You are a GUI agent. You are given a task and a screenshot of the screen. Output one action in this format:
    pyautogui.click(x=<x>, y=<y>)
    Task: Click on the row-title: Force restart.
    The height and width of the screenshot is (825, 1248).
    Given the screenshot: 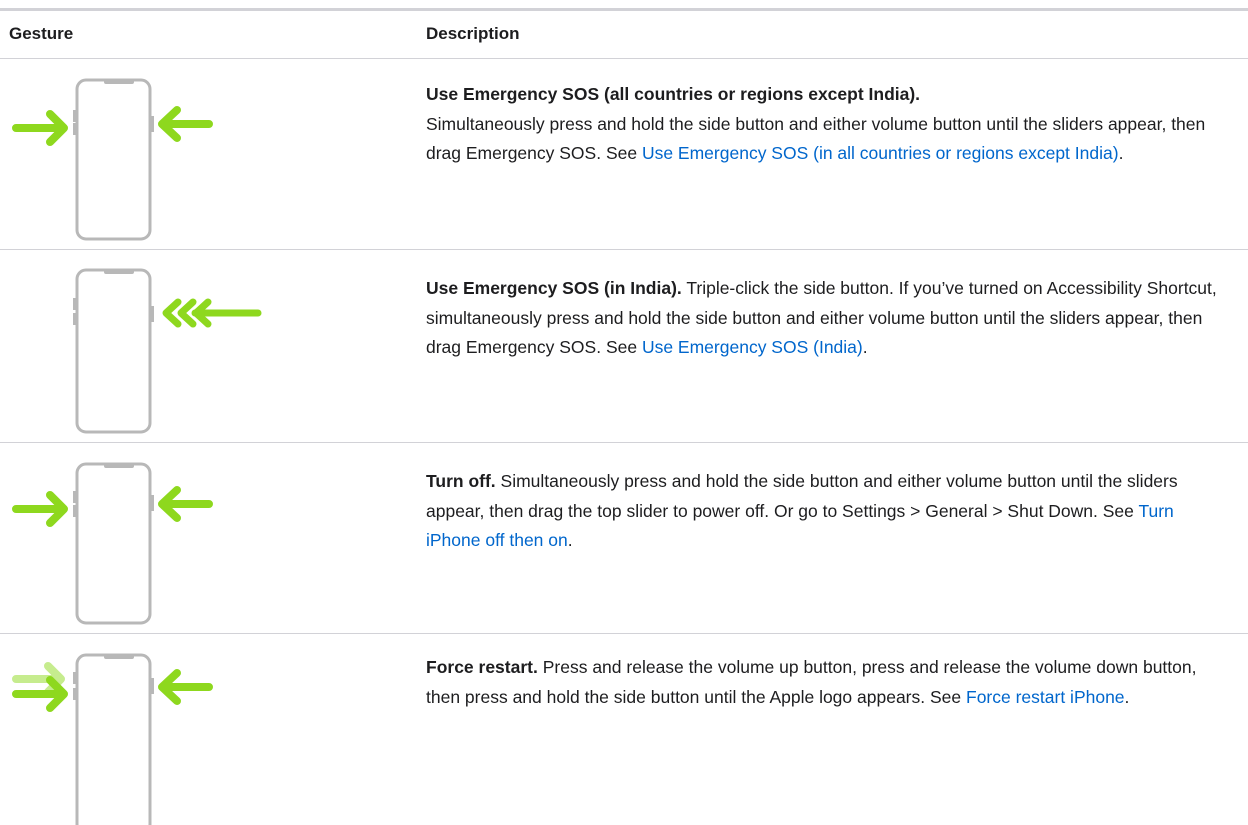 What is the action you would take?
    pyautogui.click(x=482, y=667)
    